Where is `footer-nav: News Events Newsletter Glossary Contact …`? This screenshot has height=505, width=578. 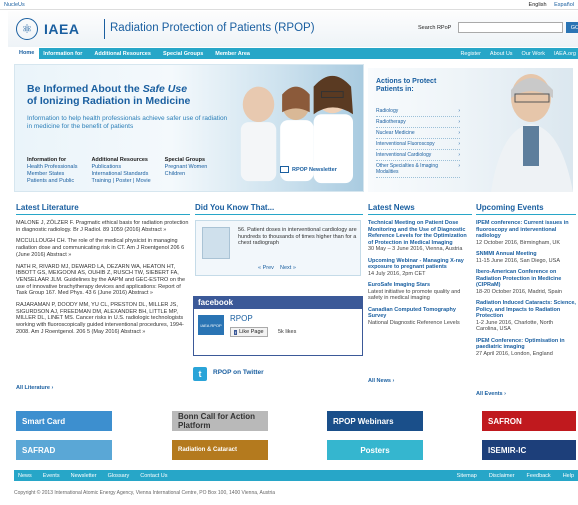
footer-nav: News Events Newsletter Glossary Contact … is located at coordinates (296, 475).